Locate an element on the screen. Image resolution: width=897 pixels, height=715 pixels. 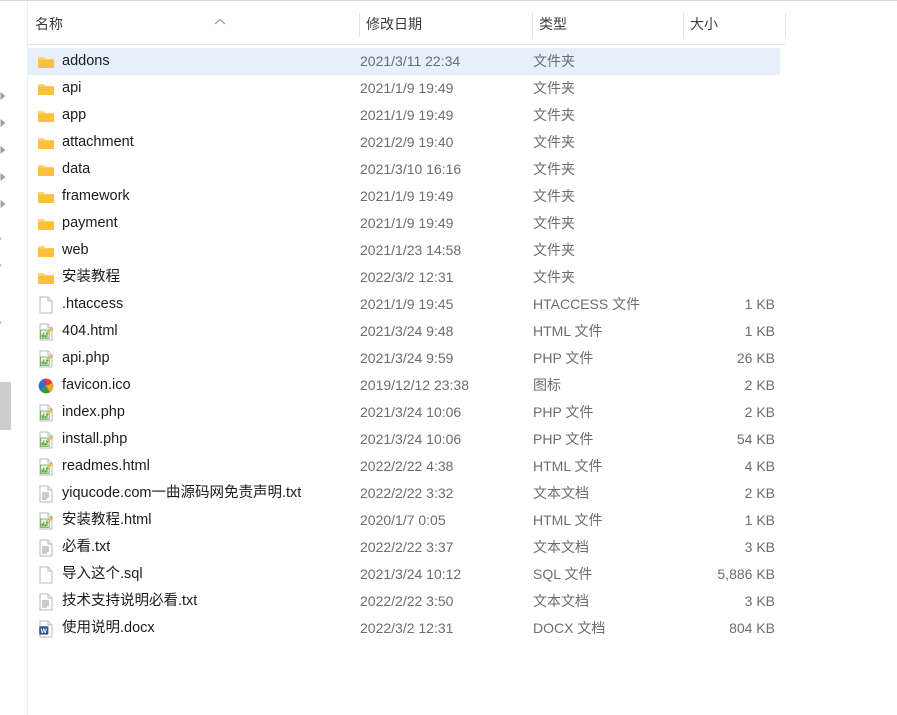
file-list-row: attachment 2021/2/9 19:40 文件夹 is located at coordinates (404, 142).